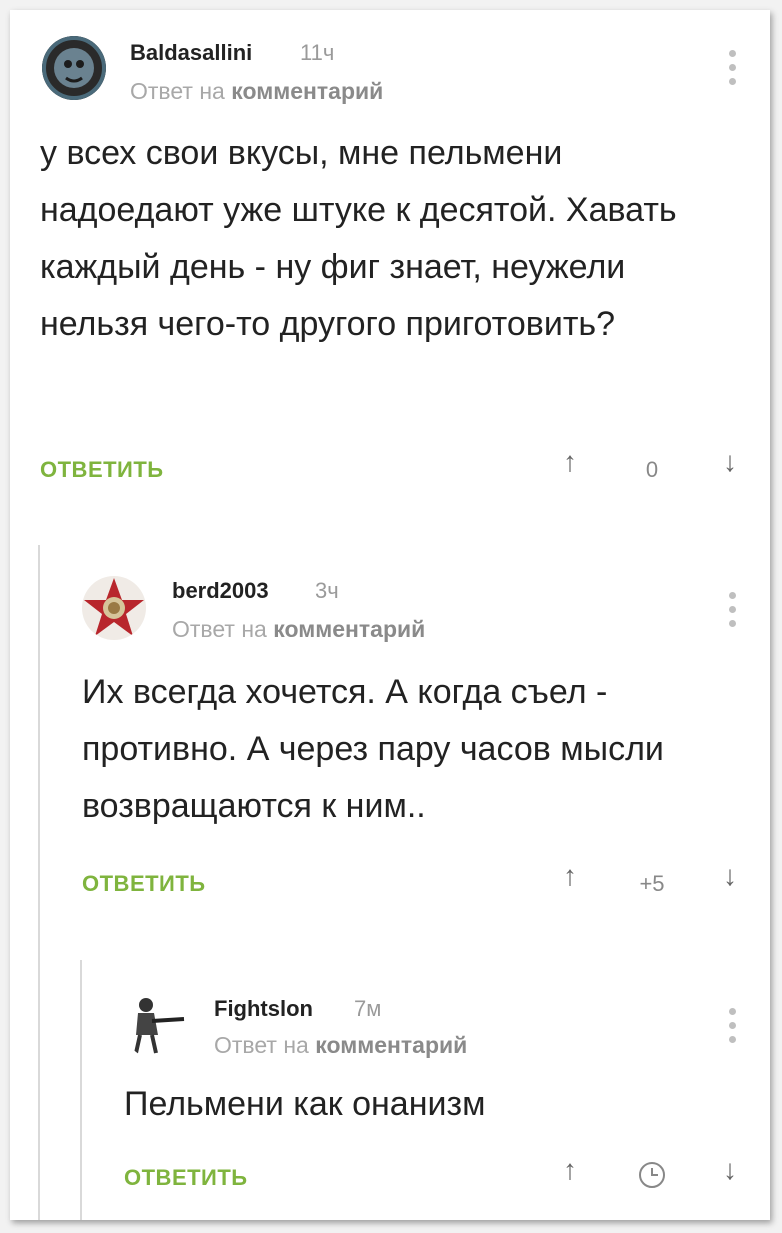  What do you see at coordinates (156, 1027) in the screenshot?
I see `user-avatar` at bounding box center [156, 1027].